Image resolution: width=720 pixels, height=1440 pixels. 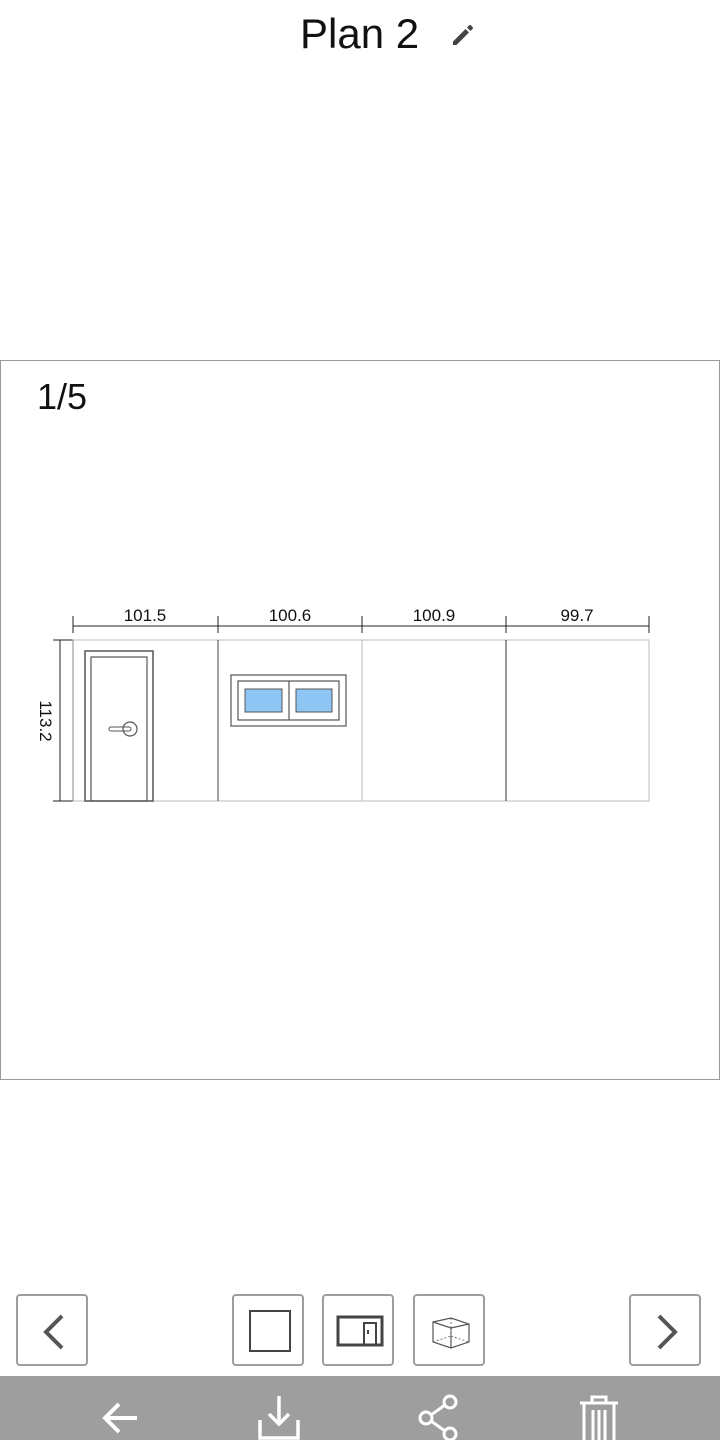 What do you see at coordinates (279, 1417) in the screenshot?
I see `download-icon` at bounding box center [279, 1417].